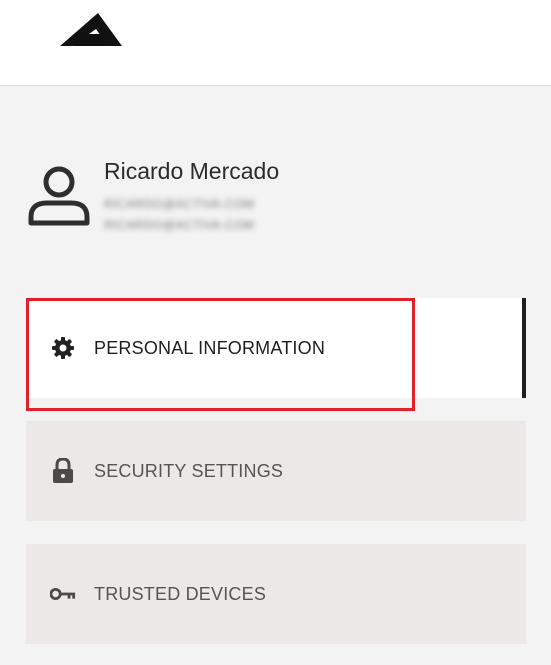 The width and height of the screenshot is (551, 665). What do you see at coordinates (210, 347) in the screenshot?
I see `nav-item-label: PERSONAL INFORMATION` at bounding box center [210, 347].